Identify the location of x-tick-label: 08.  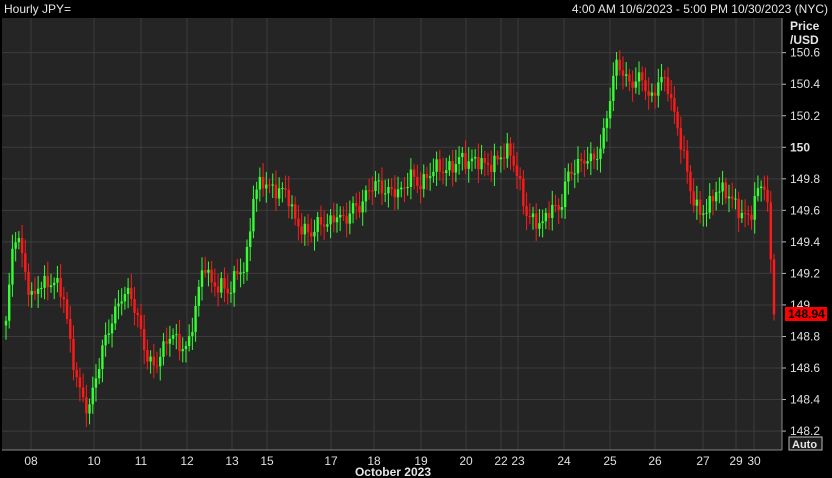
(31, 461).